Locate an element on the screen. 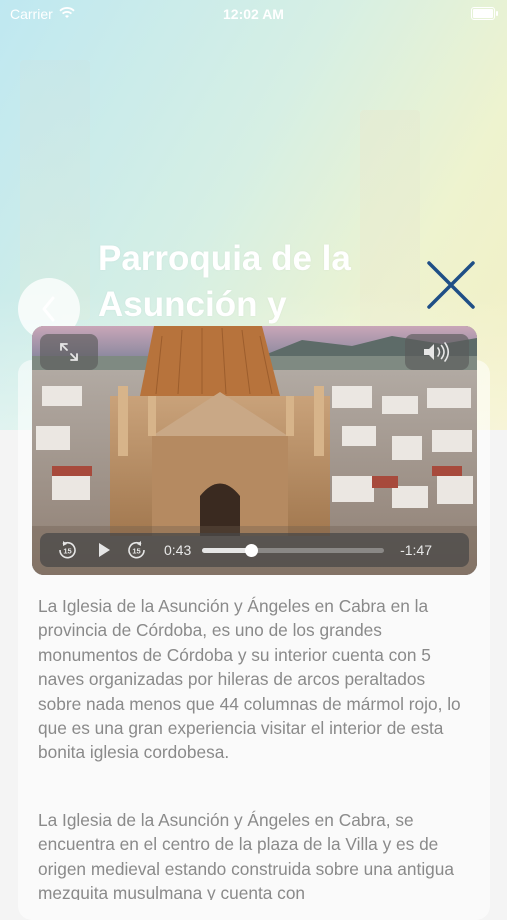 The height and width of the screenshot is (920, 507). skip-back-button: 15 is located at coordinates (67, 550).